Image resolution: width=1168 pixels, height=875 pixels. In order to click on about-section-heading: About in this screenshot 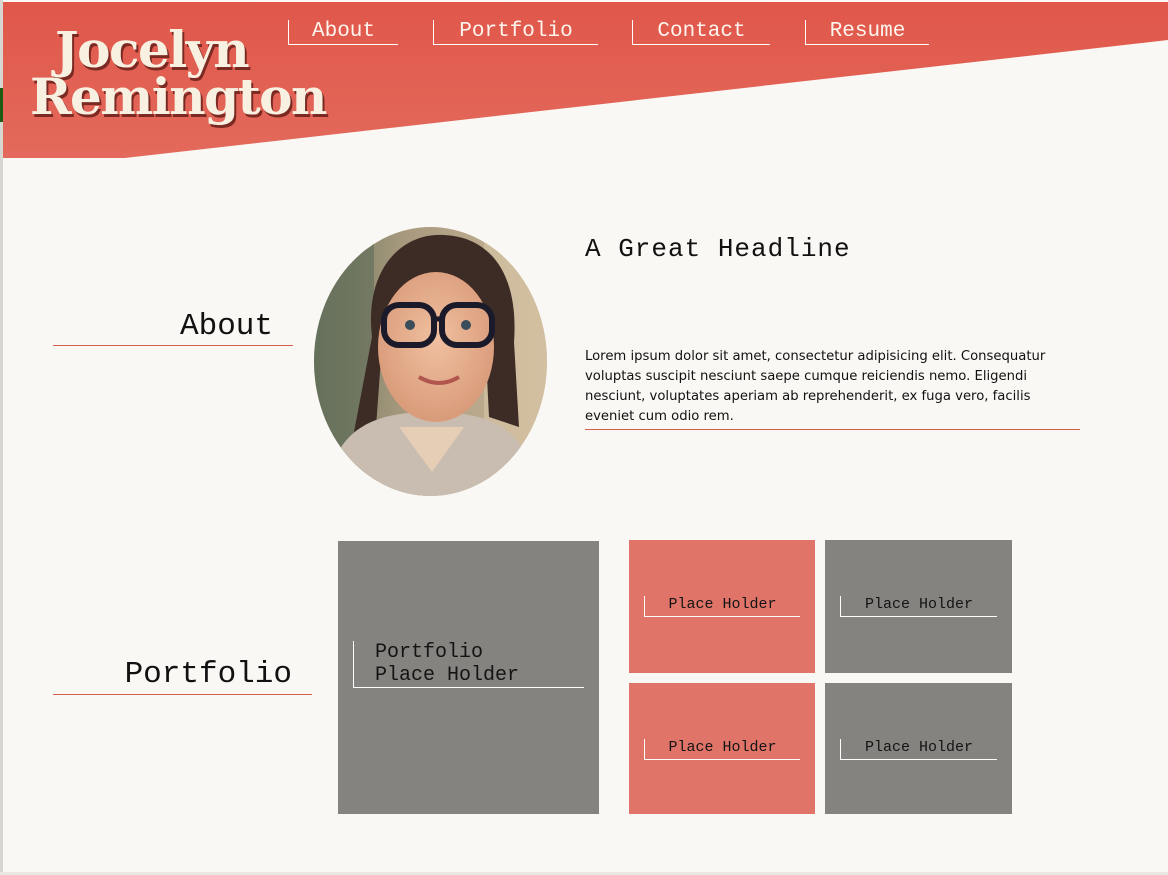, I will do `click(173, 327)`.